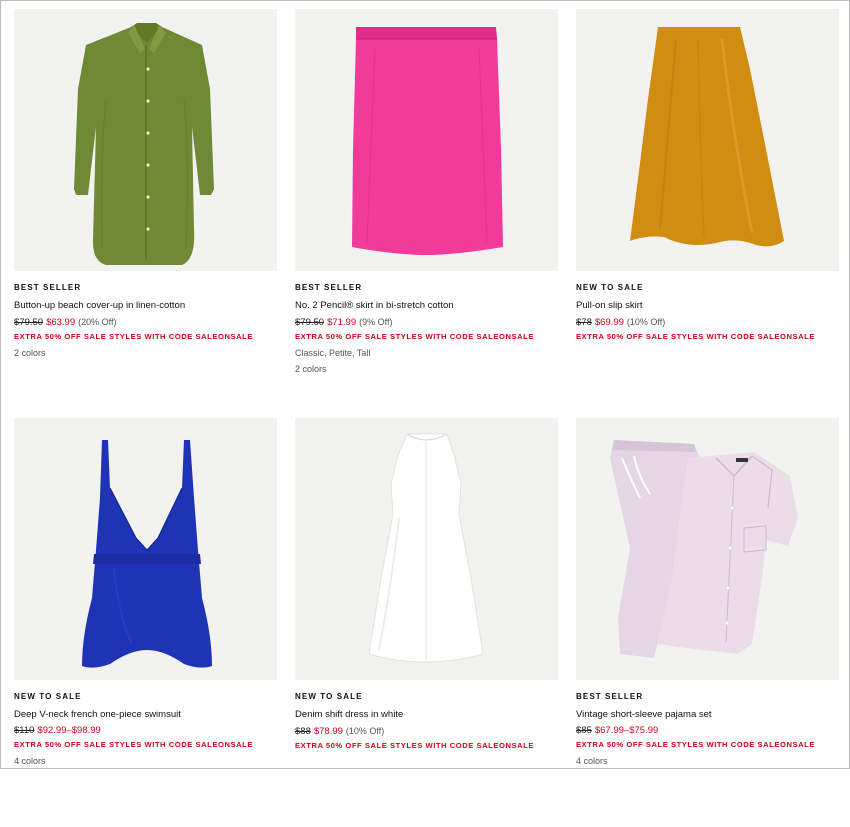 Image resolution: width=850 pixels, height=827 pixels. What do you see at coordinates (707, 306) in the screenshot?
I see `product-name: Pull-on slip skirt` at bounding box center [707, 306].